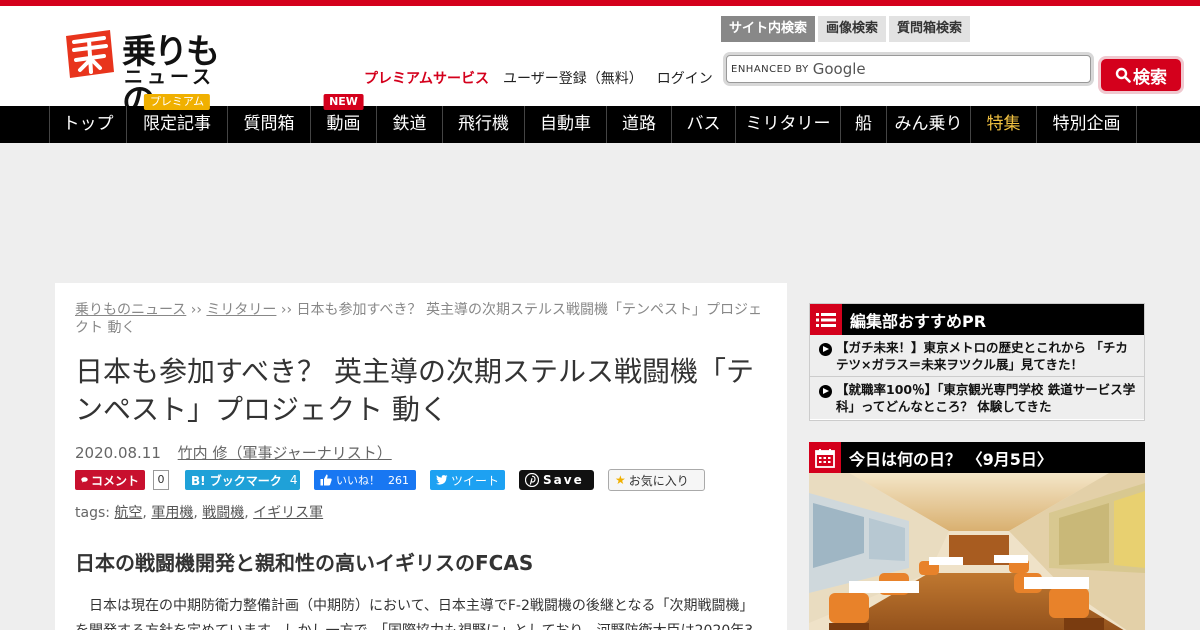 The width and height of the screenshot is (1200, 630). I want to click on nav-item-top: トップ, so click(87, 124).